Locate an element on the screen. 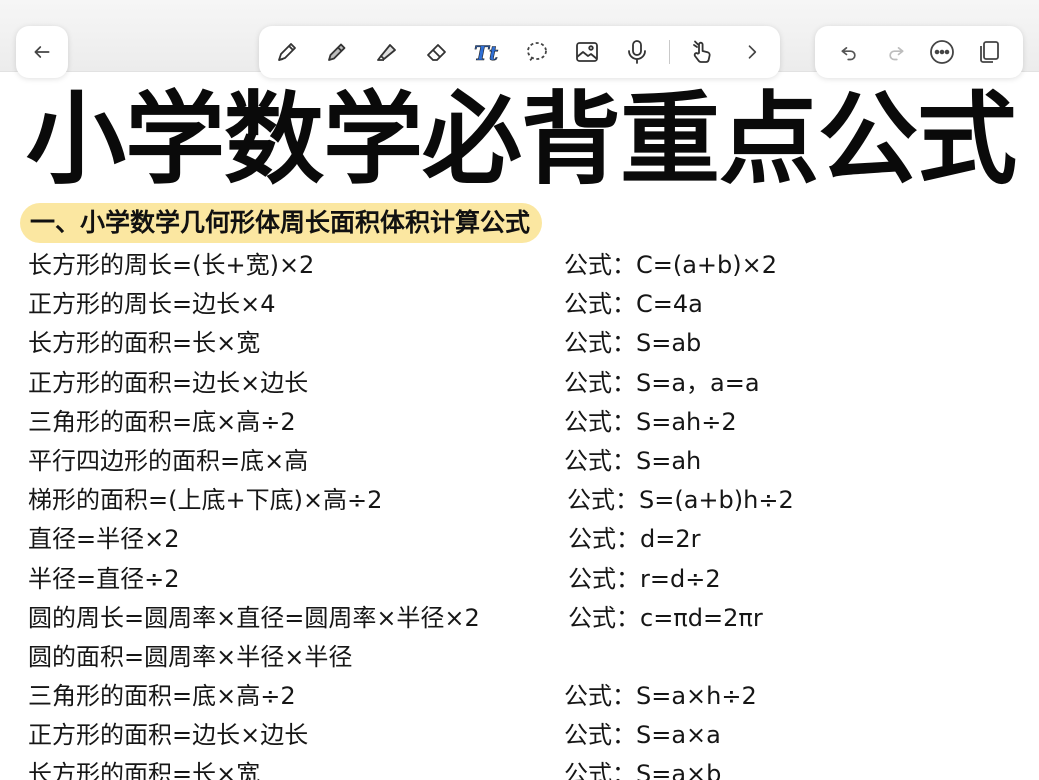 The width and height of the screenshot is (1039, 780). formula-text: 直径=半径×2 is located at coordinates (104, 539).